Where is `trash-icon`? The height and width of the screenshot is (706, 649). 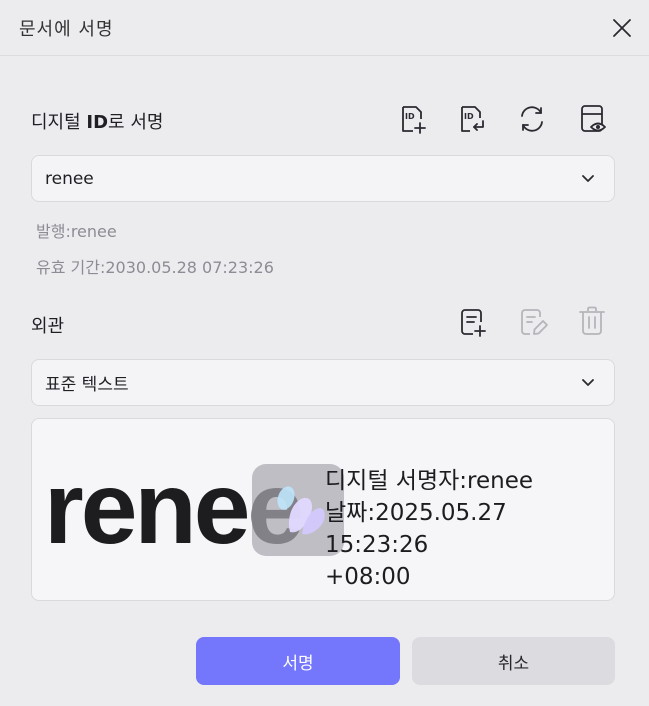 trash-icon is located at coordinates (592, 320).